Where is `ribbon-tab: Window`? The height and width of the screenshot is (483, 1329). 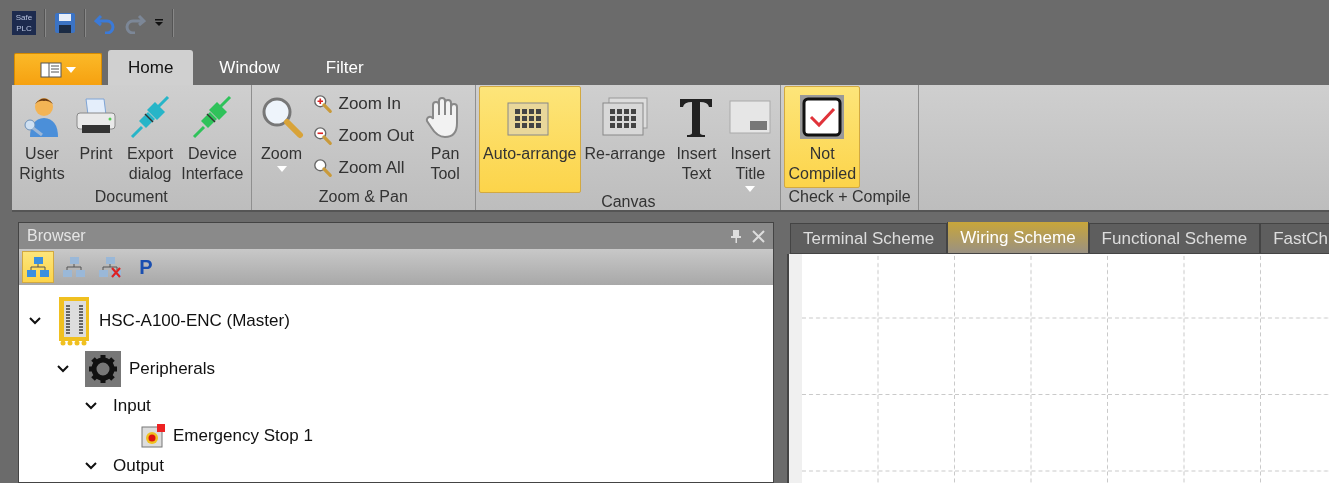 ribbon-tab: Window is located at coordinates (249, 67).